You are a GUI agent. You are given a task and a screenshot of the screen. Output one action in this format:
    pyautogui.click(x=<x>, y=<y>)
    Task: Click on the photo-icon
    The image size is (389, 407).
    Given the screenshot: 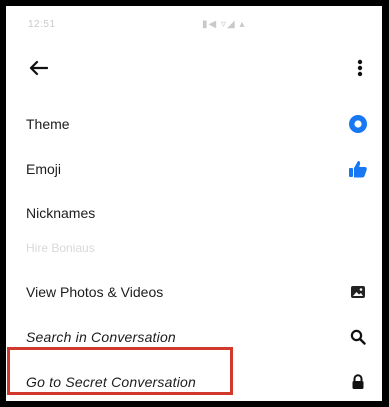 What is the action you would take?
    pyautogui.click(x=358, y=292)
    